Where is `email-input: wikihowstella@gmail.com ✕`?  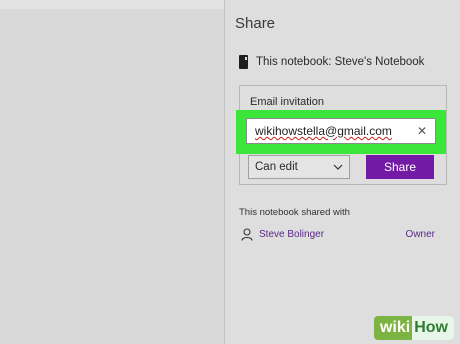 email-input: wikihowstella@gmail.com ✕ is located at coordinates (341, 131).